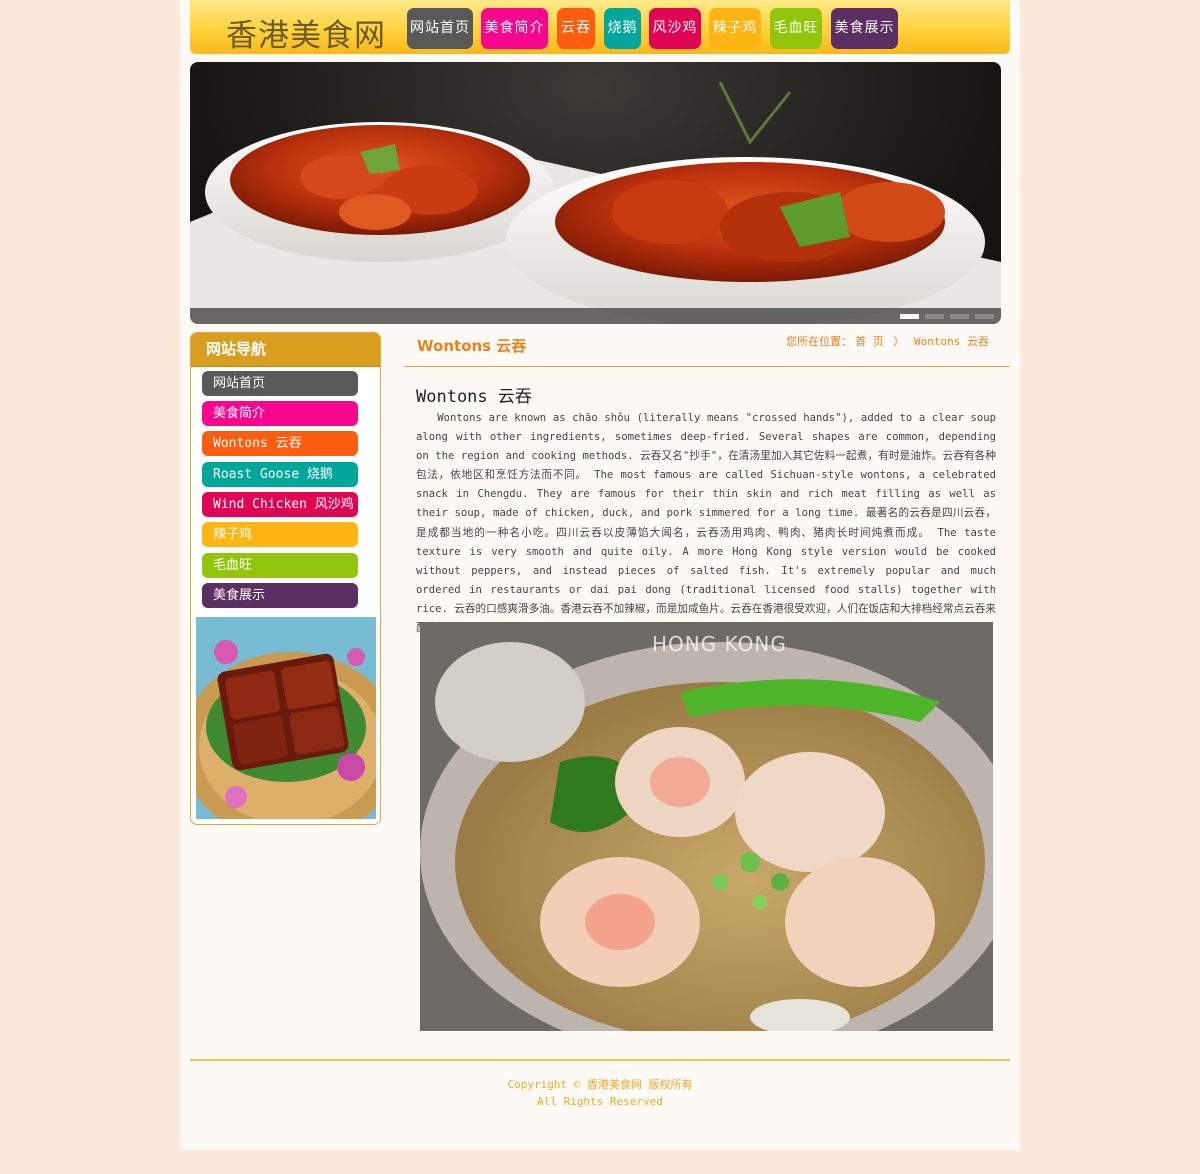  I want to click on nav-item-intro: 美食简介, so click(514, 28).